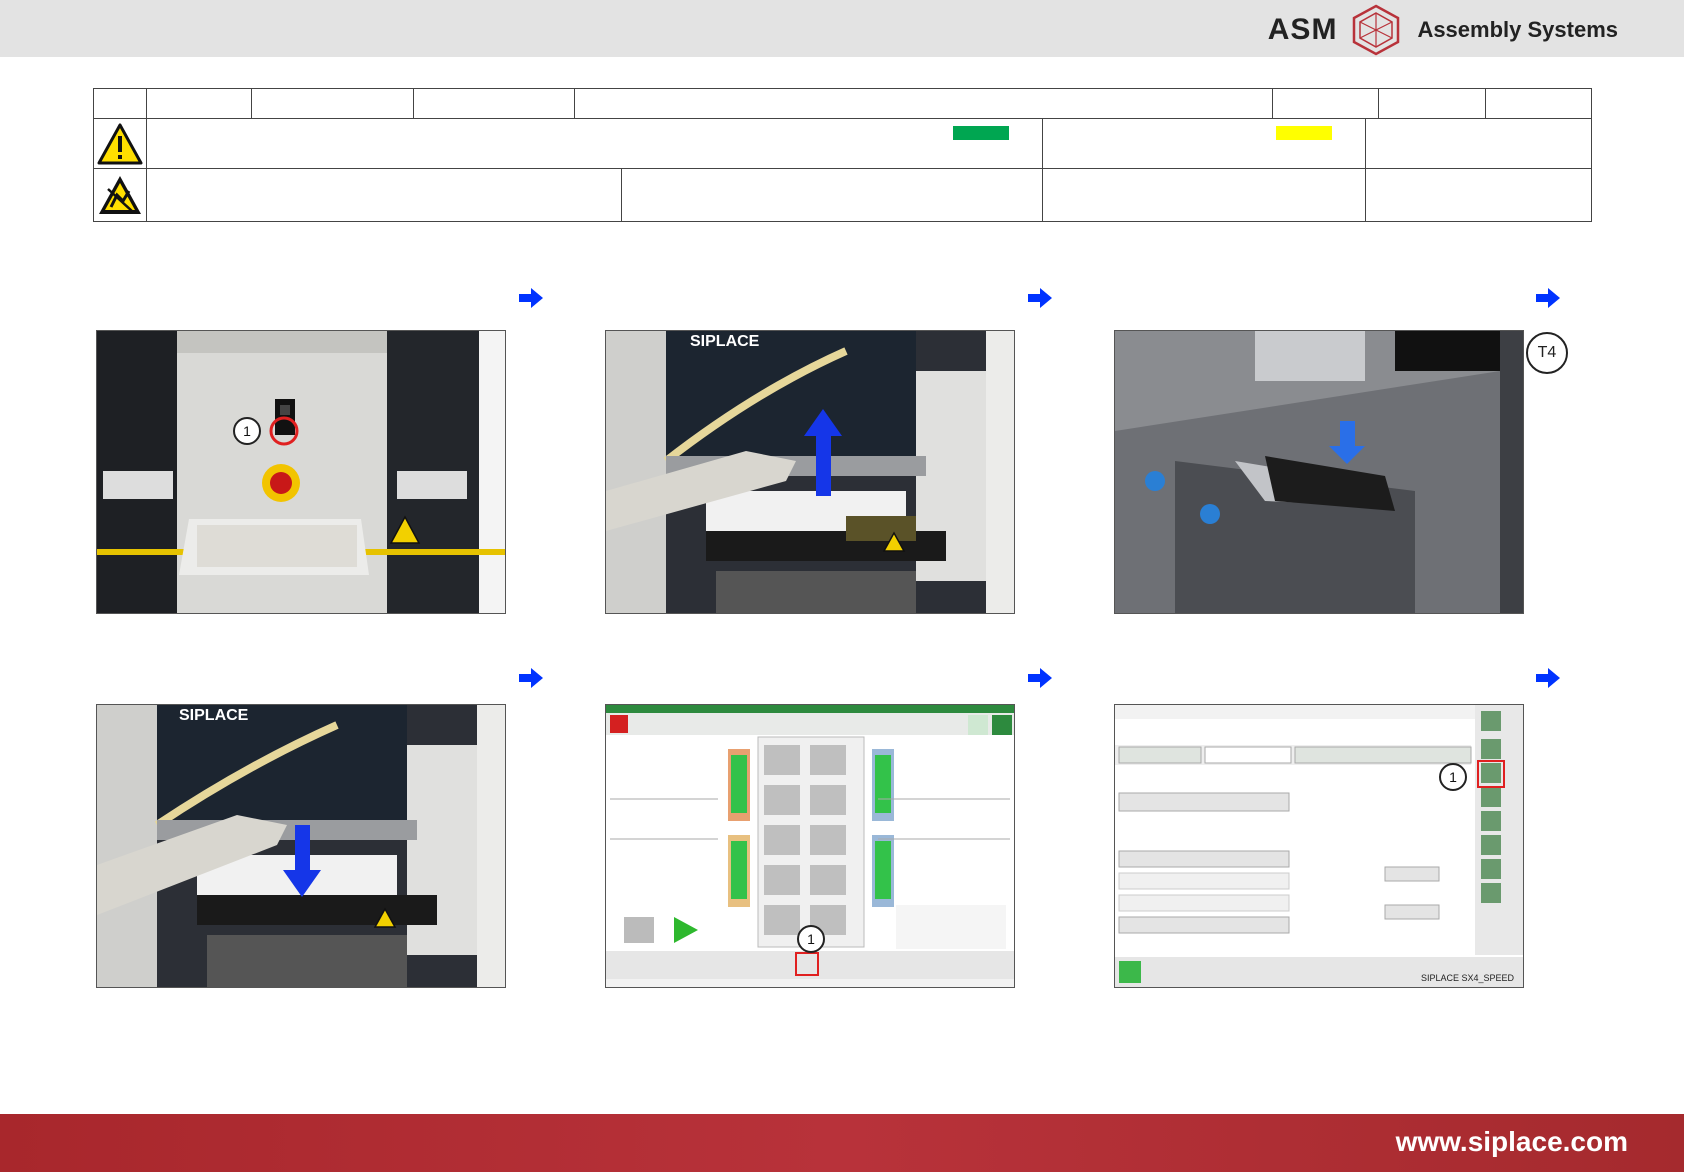  I want to click on machine-name-label: SIPLACE SX4_SPEED, so click(1468, 978).